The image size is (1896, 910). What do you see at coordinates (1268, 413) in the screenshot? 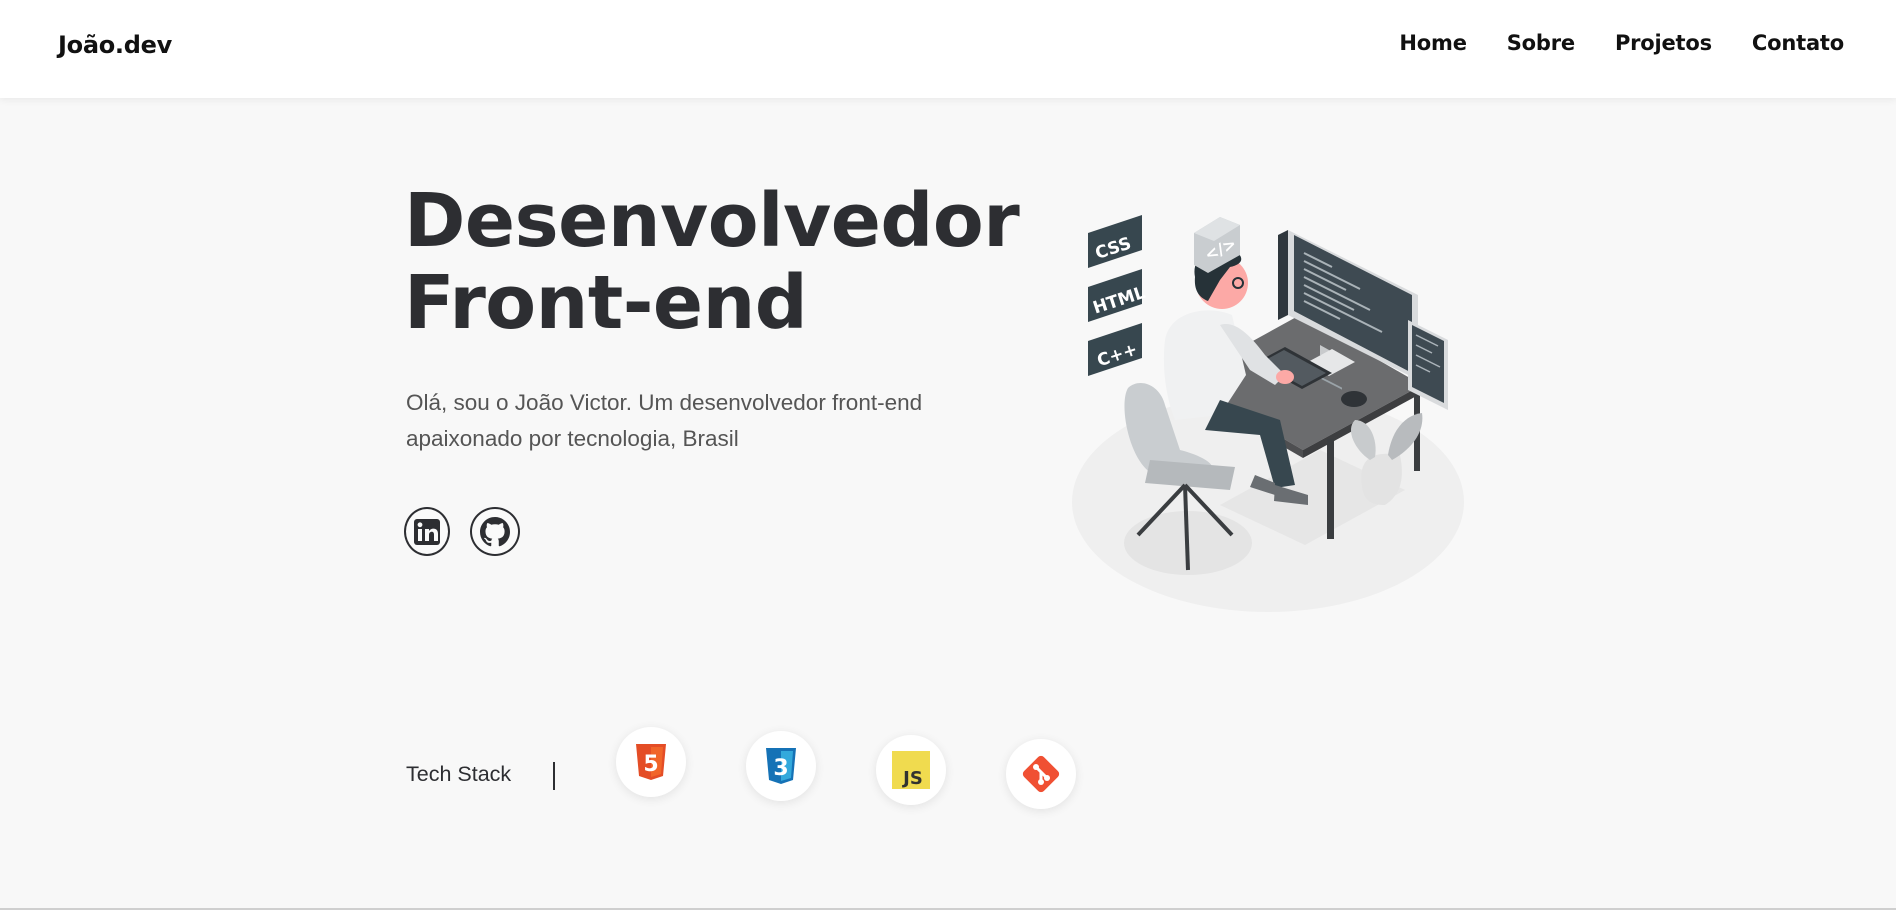
I see `developer-illustration: CSS HTML C++ </>` at bounding box center [1268, 413].